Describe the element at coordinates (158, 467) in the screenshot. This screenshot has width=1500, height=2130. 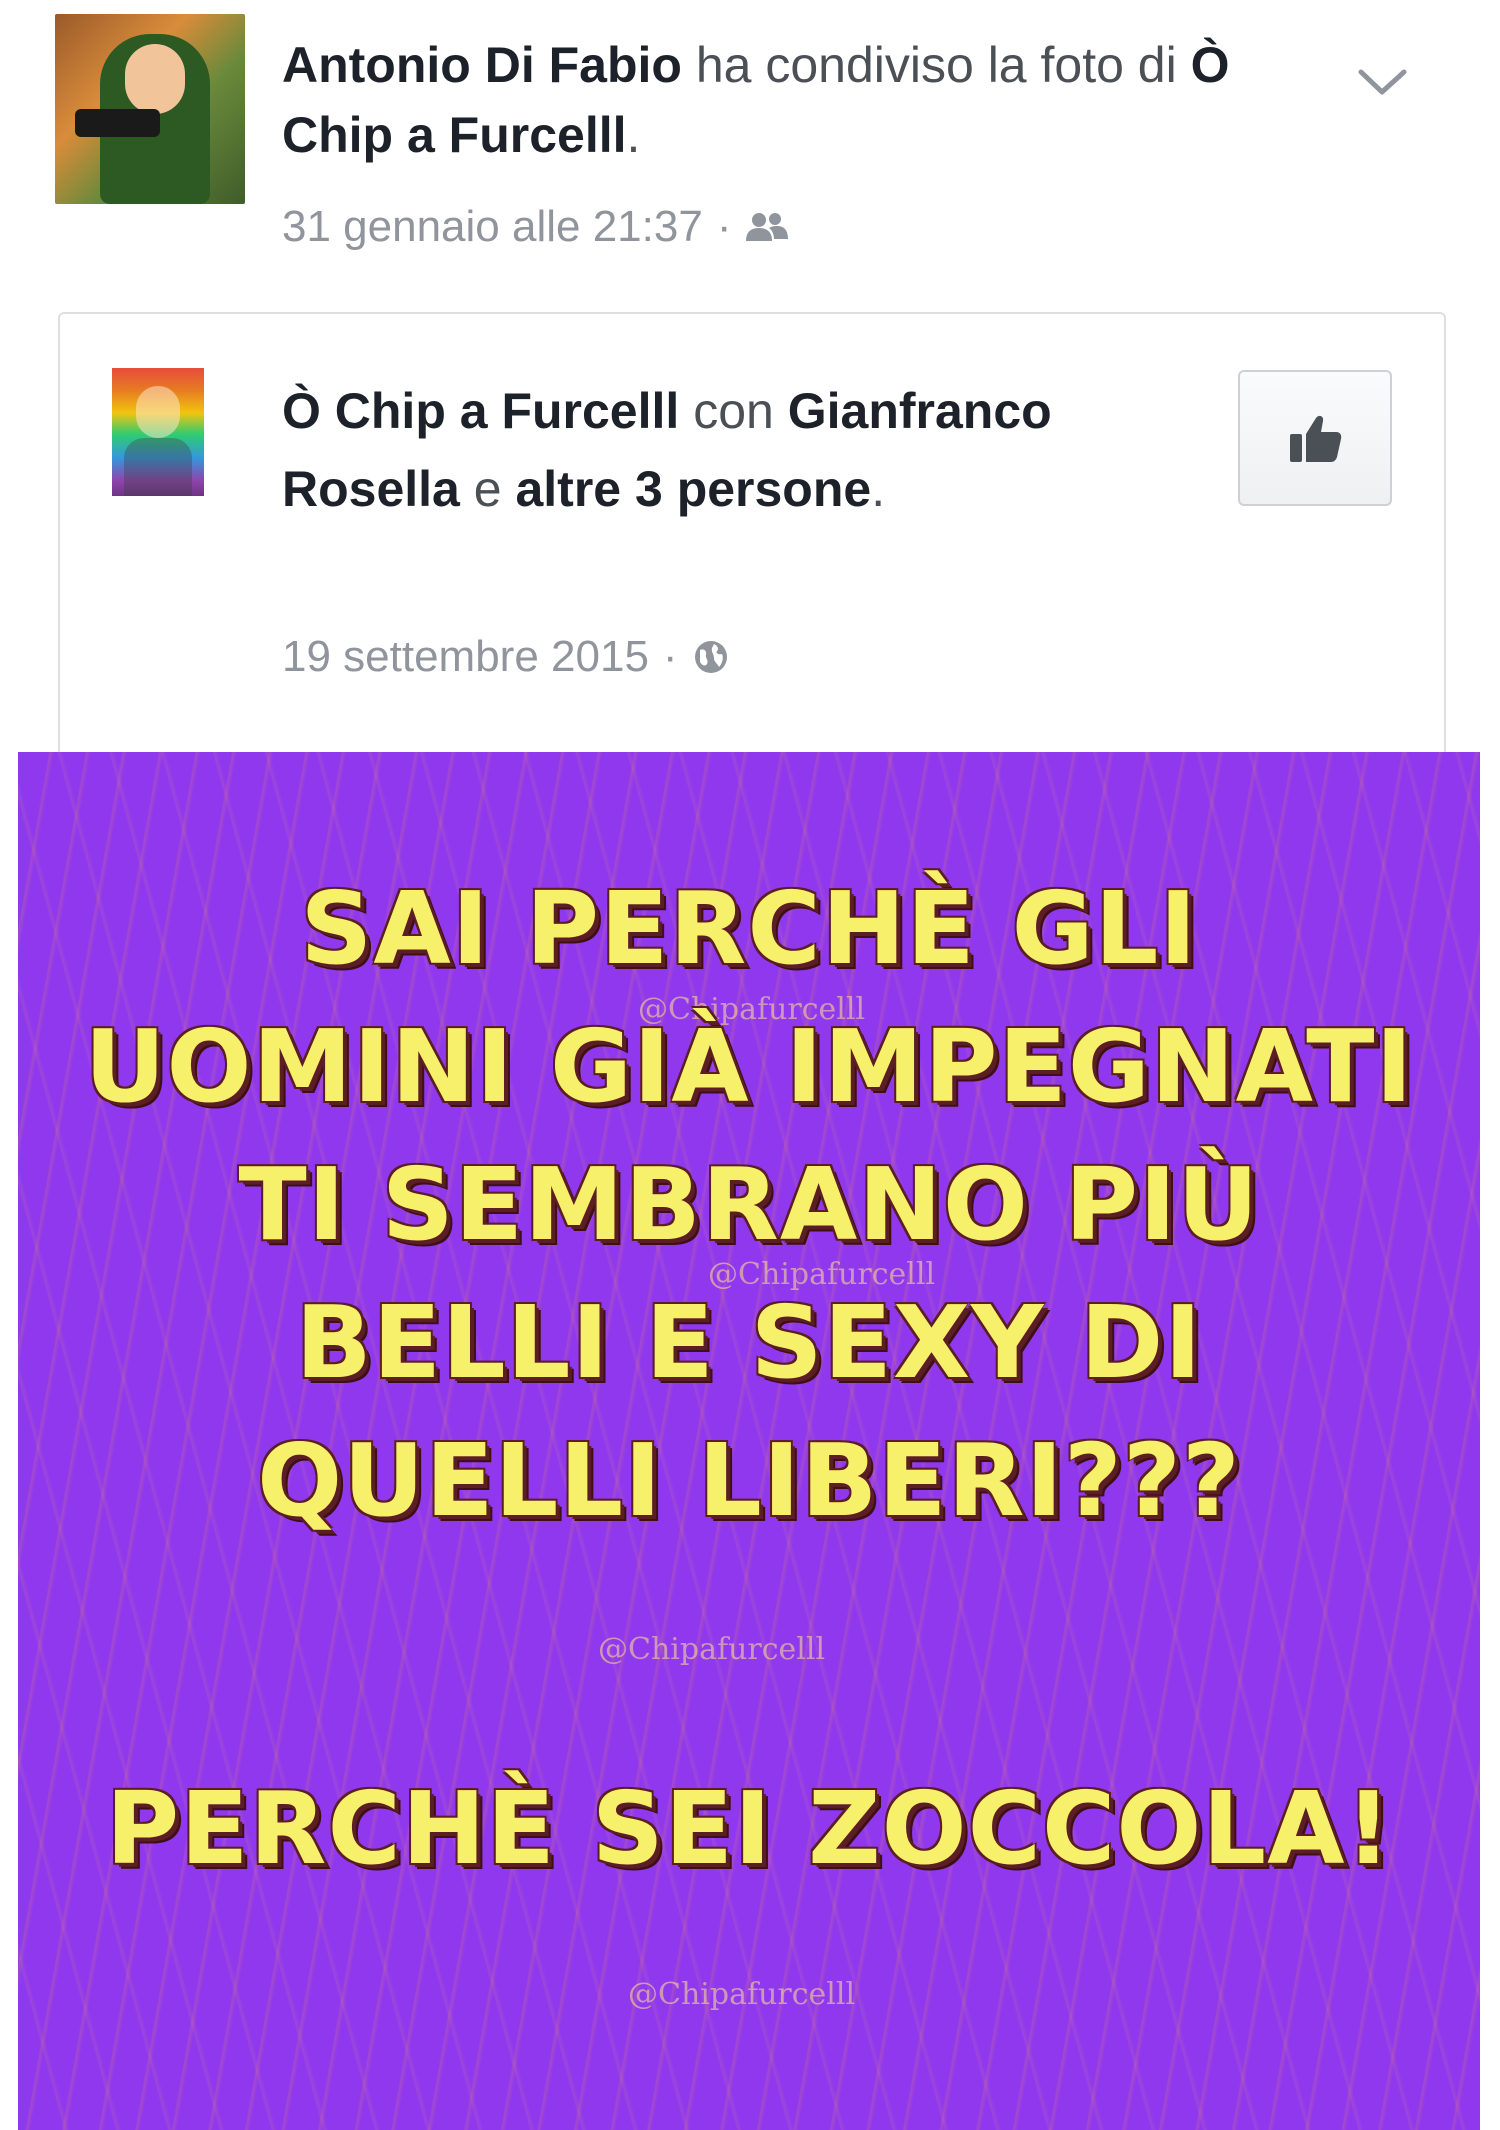
I see `page-avatar-body` at that location.